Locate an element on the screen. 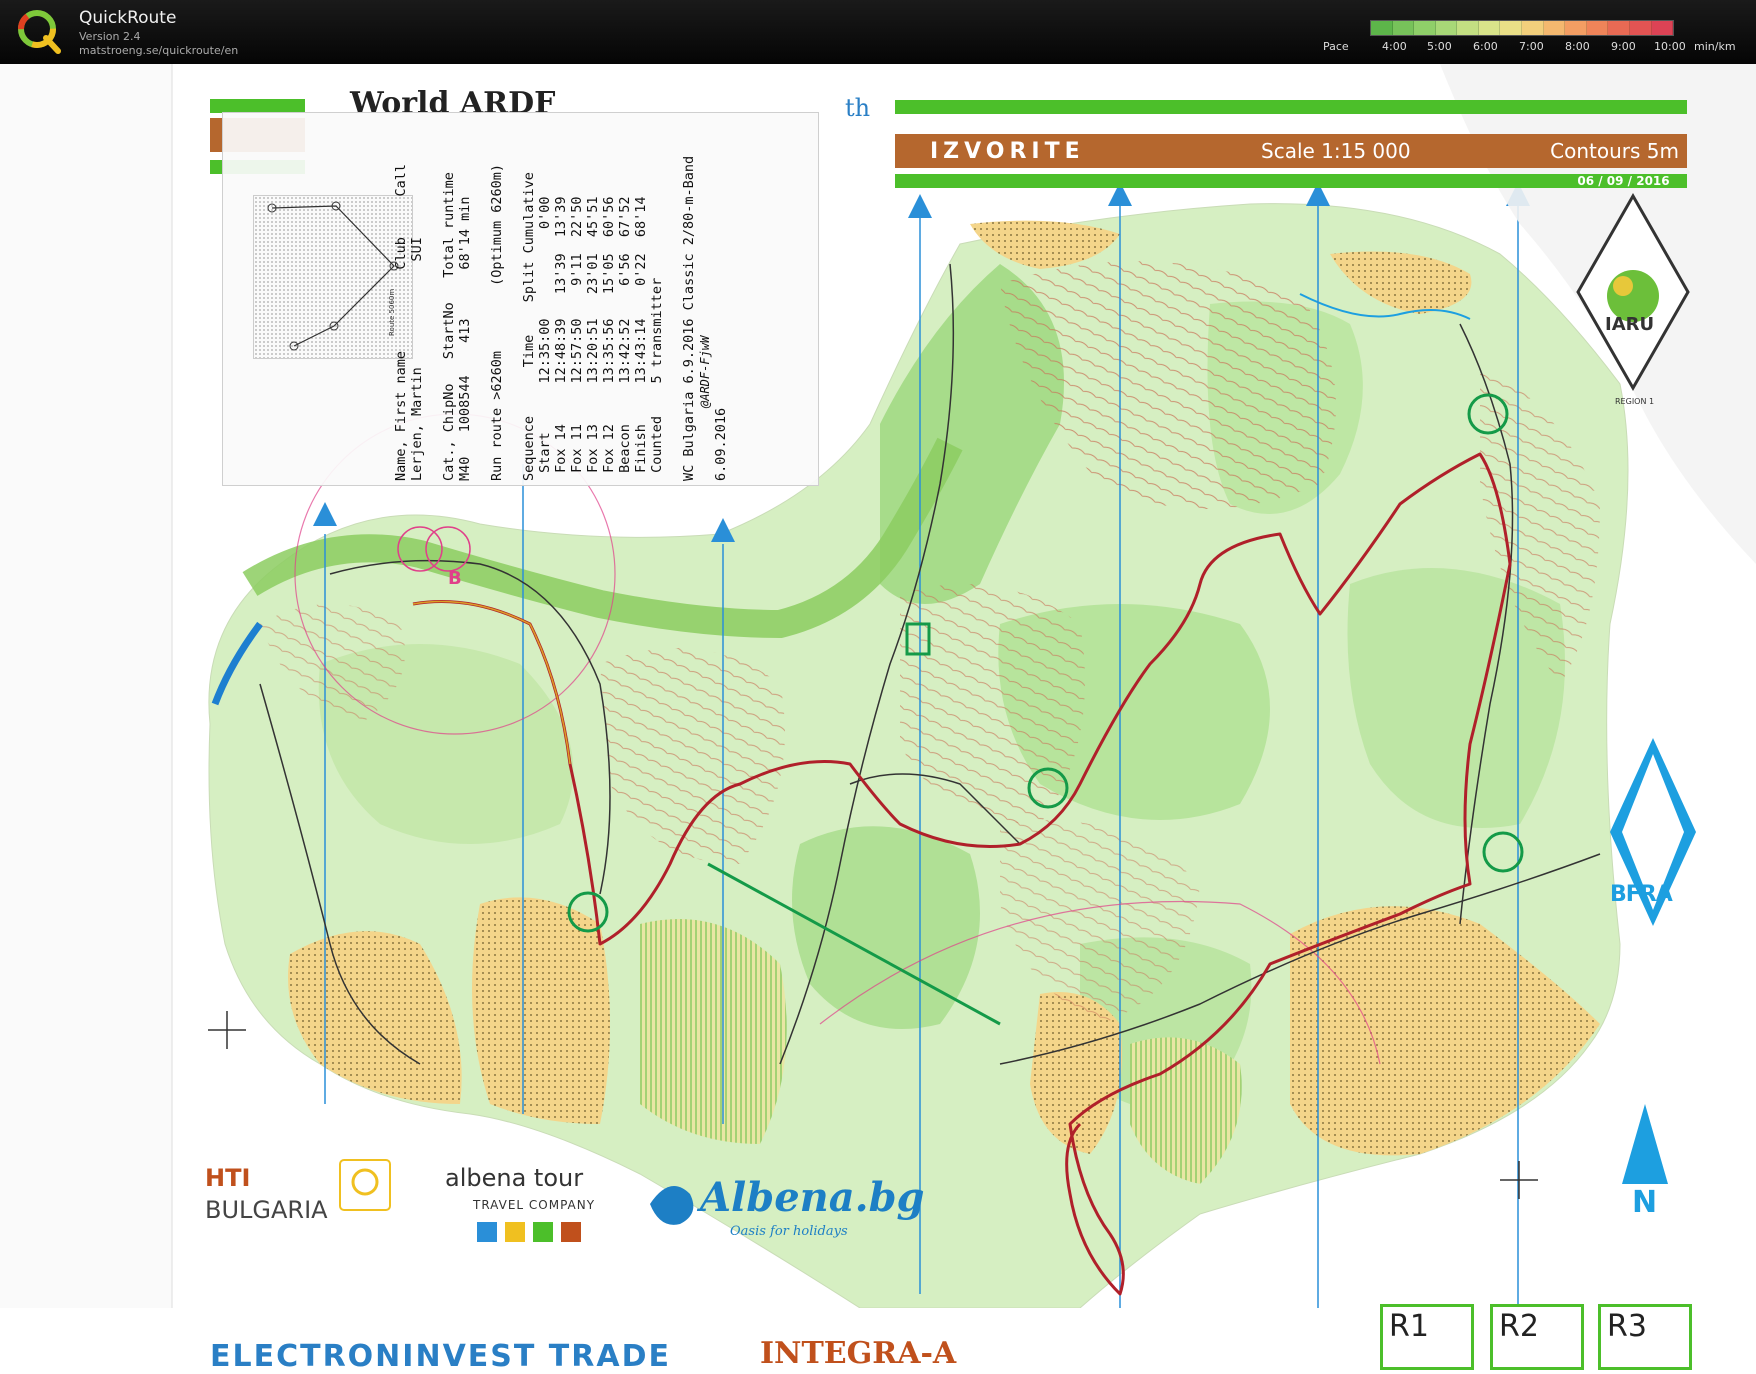 The width and height of the screenshot is (1756, 1374). iaru-label: IARU is located at coordinates (1630, 324).